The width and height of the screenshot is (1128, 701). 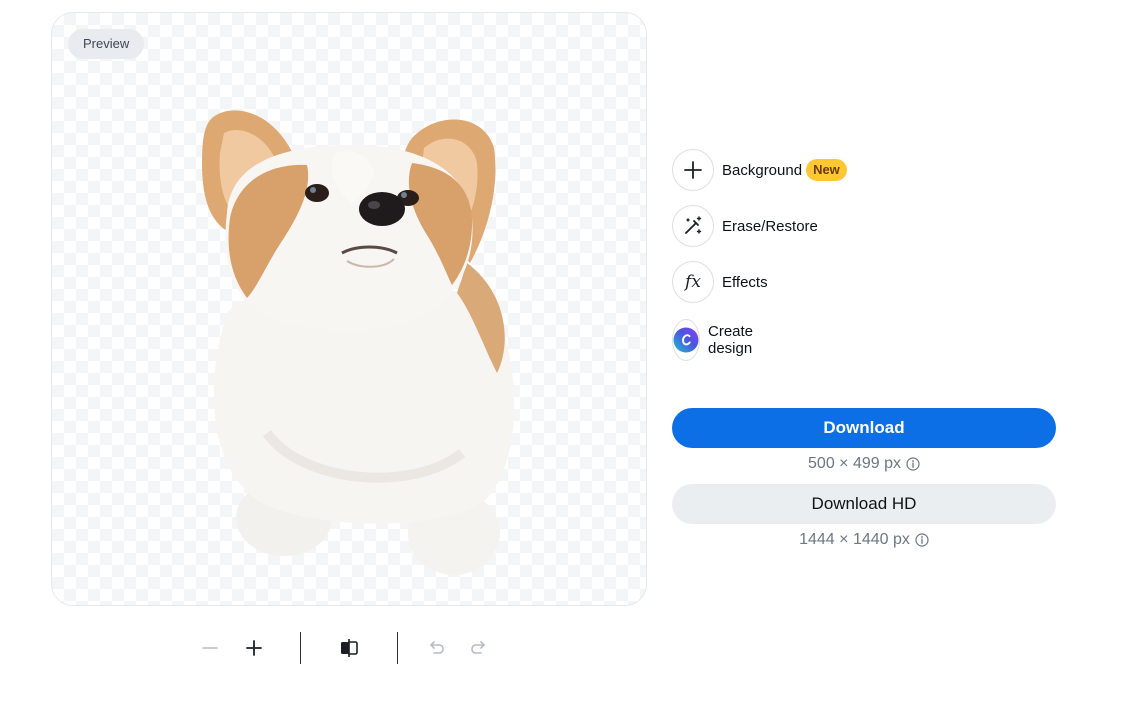 I want to click on undo-icon, so click(x=437, y=647).